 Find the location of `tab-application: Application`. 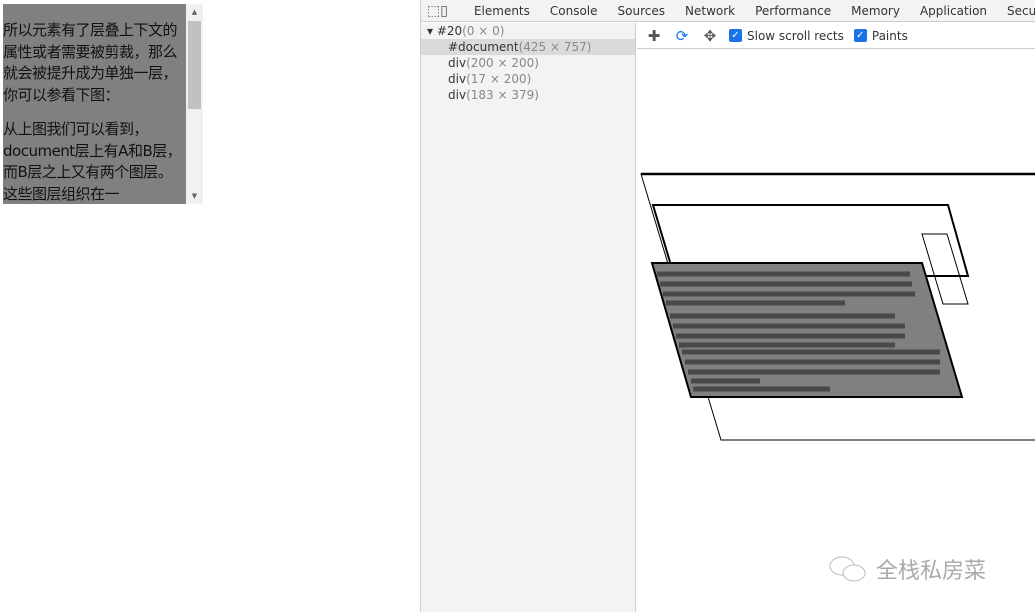

tab-application: Application is located at coordinates (953, 11).